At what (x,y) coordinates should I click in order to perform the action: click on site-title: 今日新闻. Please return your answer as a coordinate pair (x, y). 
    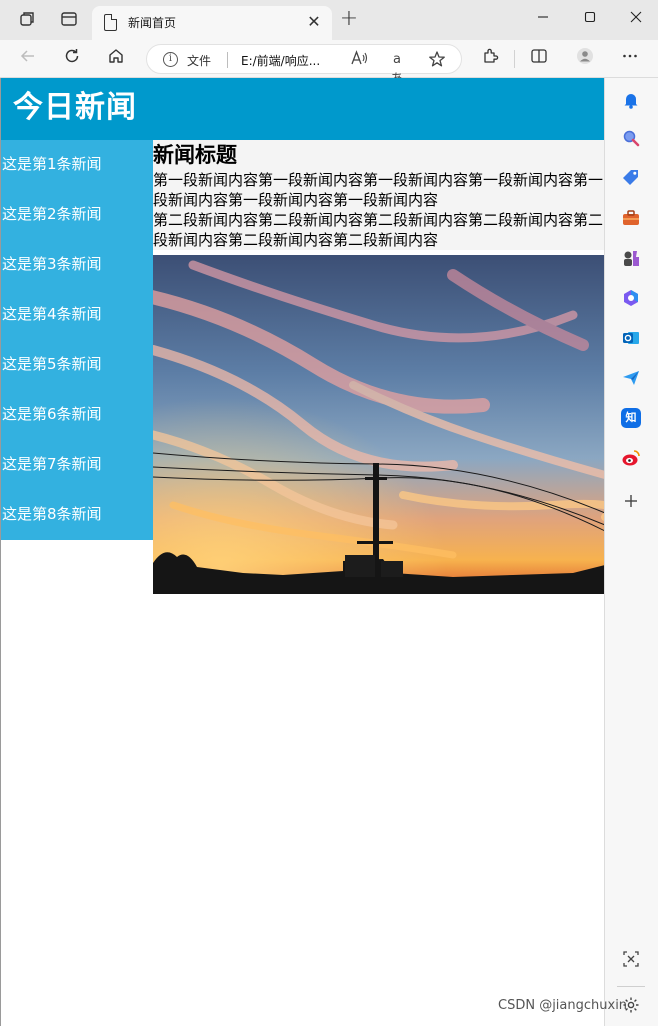
    Looking at the image, I should click on (75, 107).